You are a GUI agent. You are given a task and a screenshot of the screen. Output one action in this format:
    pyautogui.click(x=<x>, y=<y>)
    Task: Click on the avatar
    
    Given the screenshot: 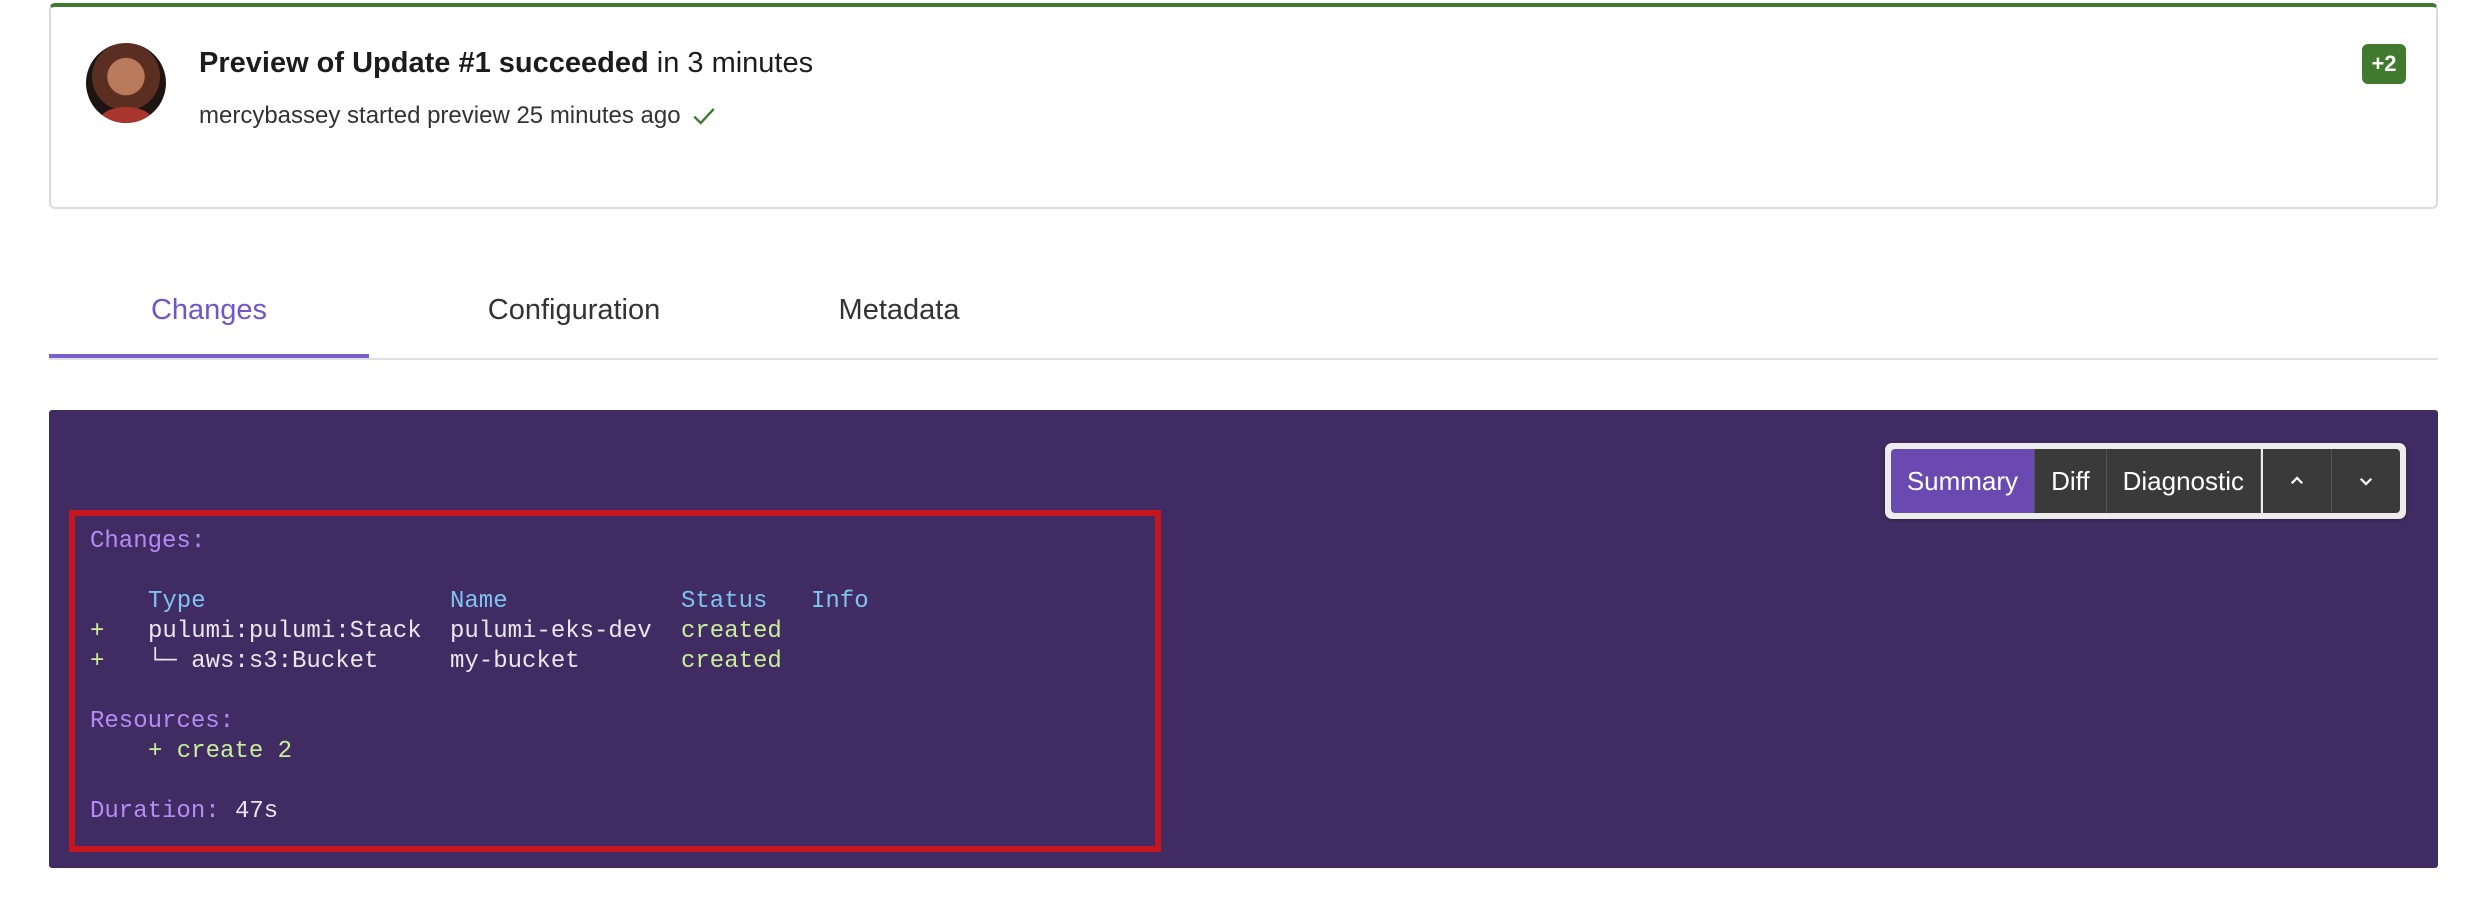 What is the action you would take?
    pyautogui.click(x=126, y=83)
    